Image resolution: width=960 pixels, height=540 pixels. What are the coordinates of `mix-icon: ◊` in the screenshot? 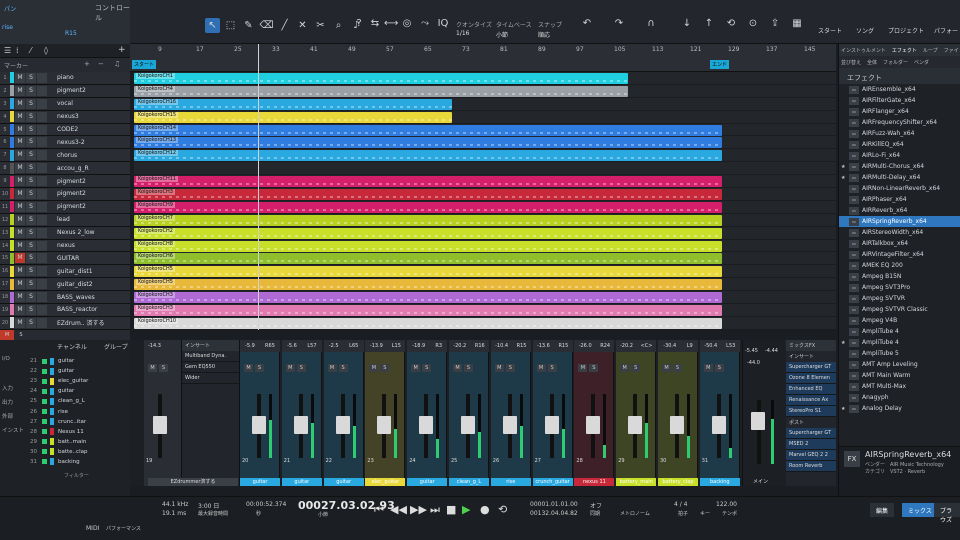 It's located at (46, 50).